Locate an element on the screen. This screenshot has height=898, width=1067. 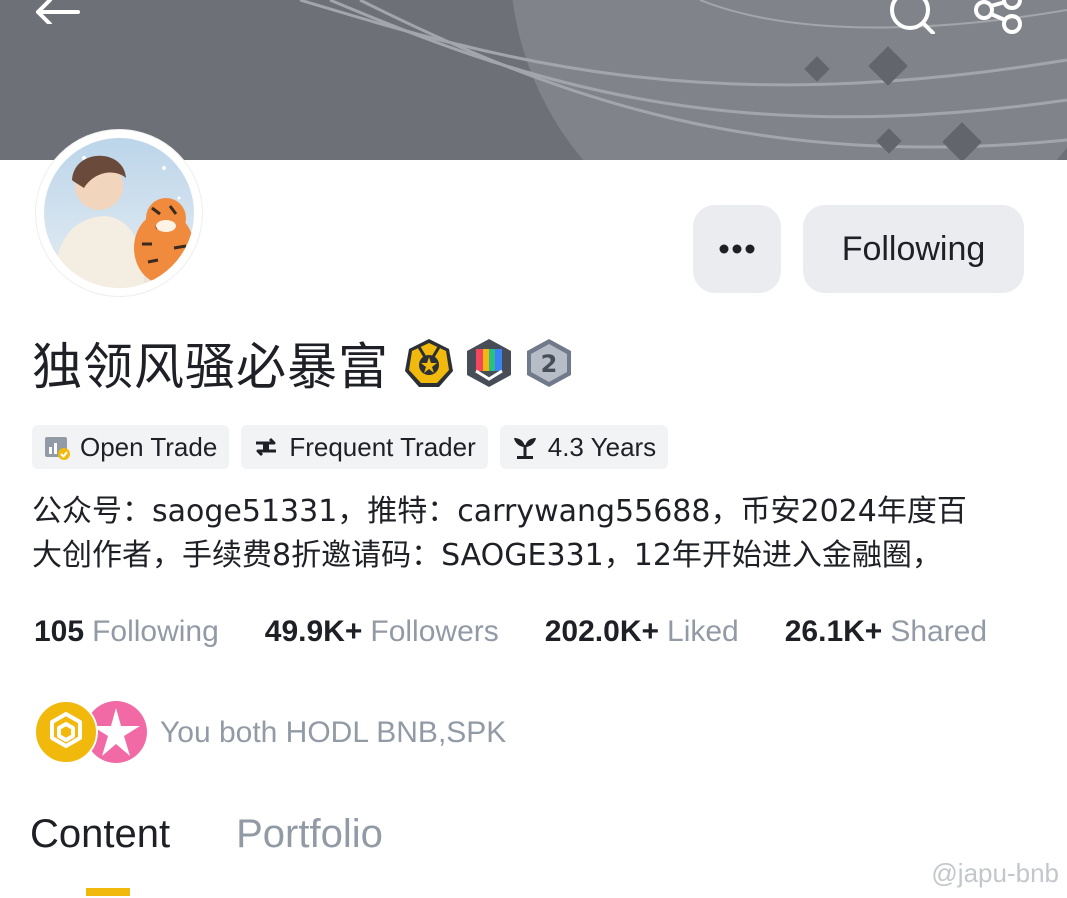
avatar-illustration is located at coordinates (124, 221).